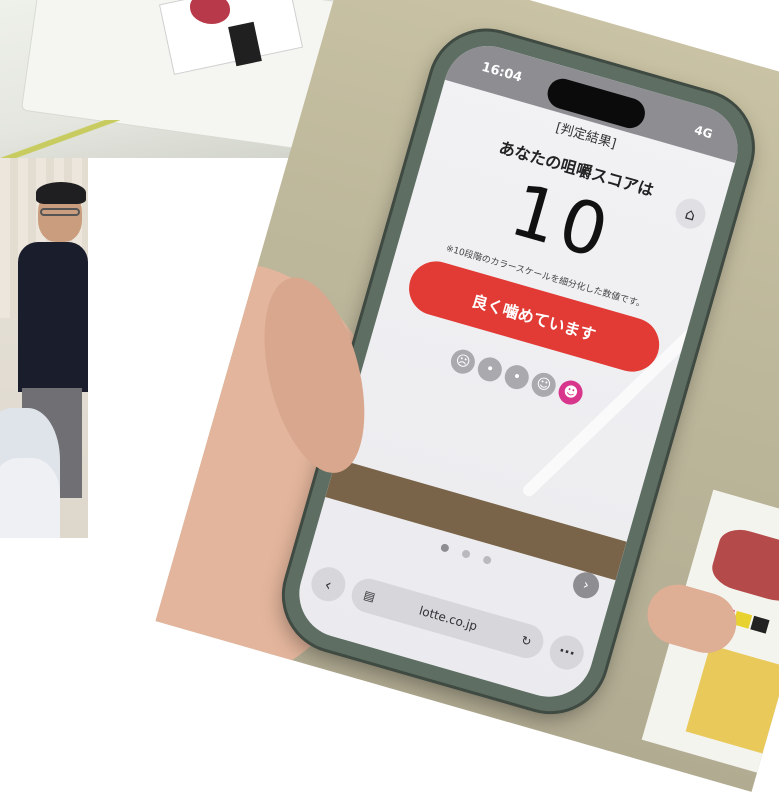 This screenshot has height=792, width=779. Describe the element at coordinates (543, 384) in the screenshot. I see `smile-face-icon: ☺` at that location.